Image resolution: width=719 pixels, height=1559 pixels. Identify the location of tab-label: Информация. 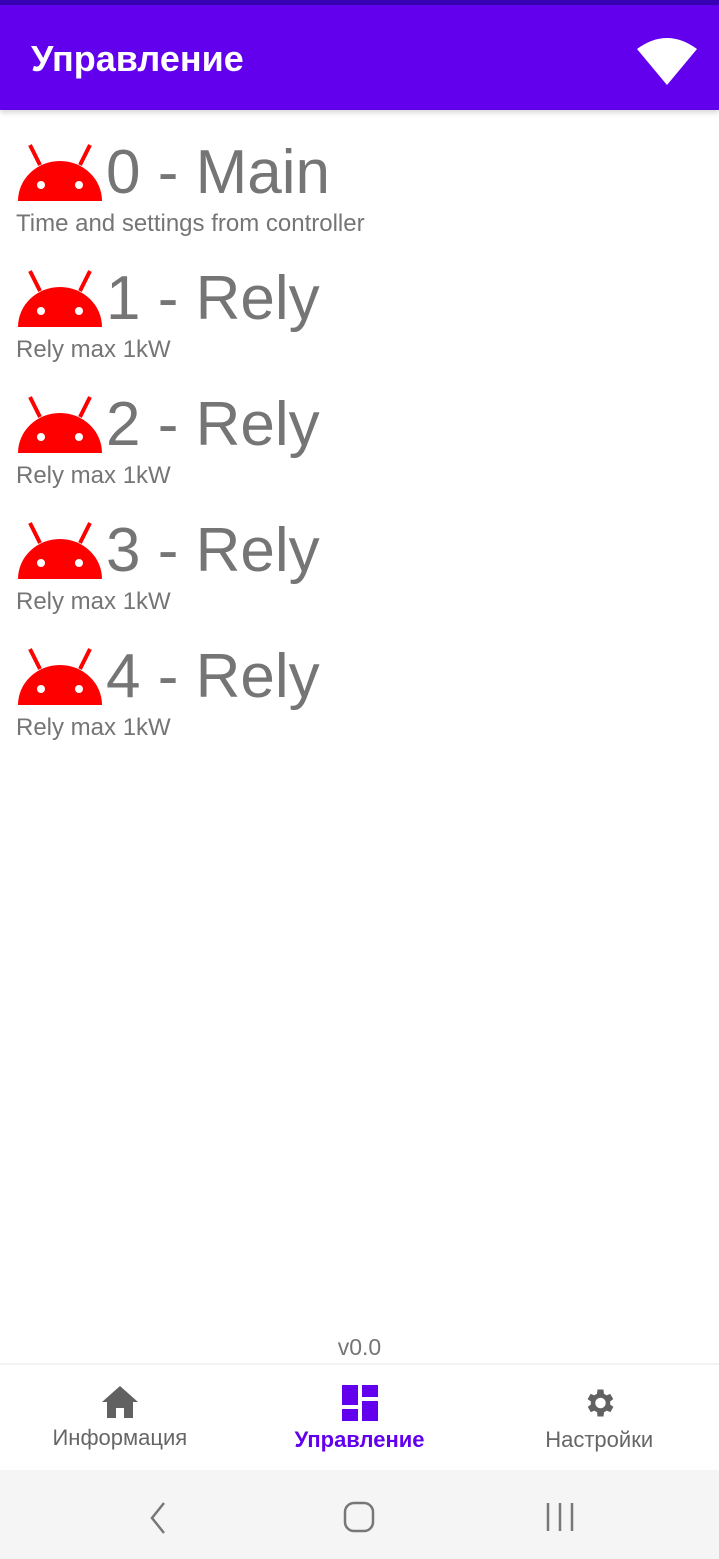
(120, 1437).